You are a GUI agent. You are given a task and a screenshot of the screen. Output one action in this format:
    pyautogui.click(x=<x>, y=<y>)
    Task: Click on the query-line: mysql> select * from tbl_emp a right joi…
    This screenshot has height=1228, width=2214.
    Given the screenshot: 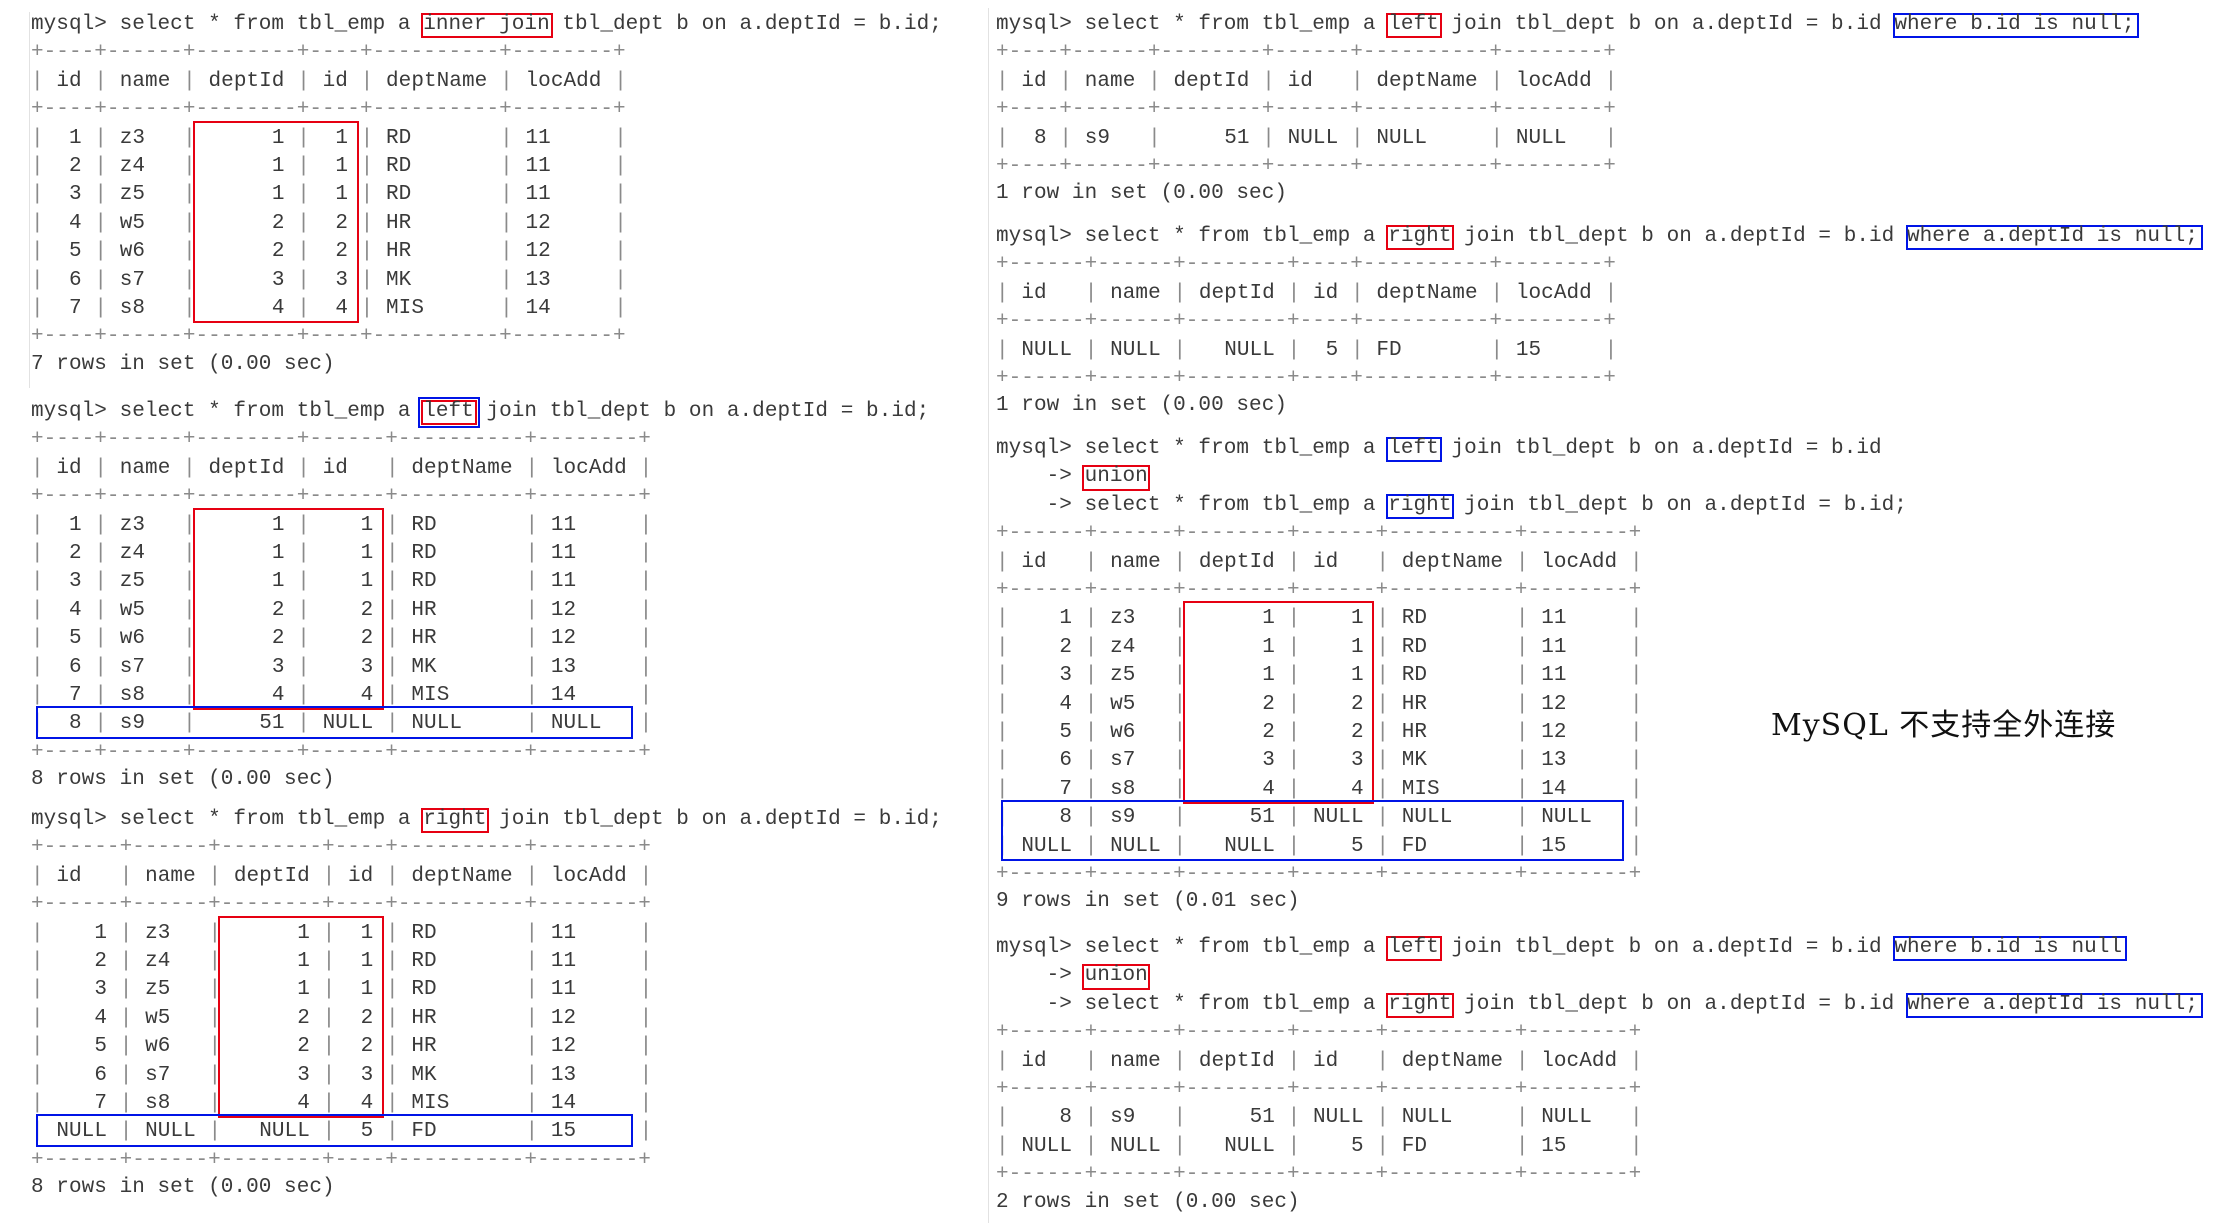 What is the action you would take?
    pyautogui.click(x=486, y=820)
    